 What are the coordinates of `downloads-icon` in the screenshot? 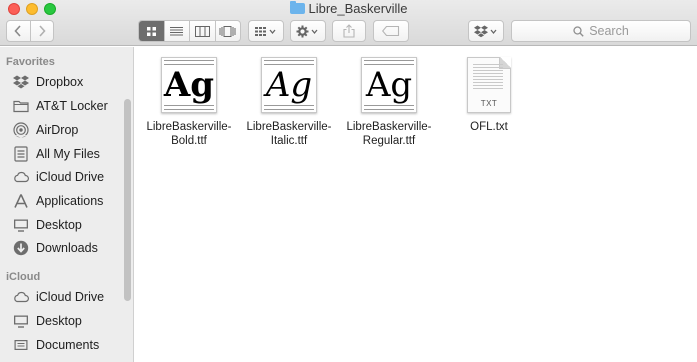 It's located at (21, 248).